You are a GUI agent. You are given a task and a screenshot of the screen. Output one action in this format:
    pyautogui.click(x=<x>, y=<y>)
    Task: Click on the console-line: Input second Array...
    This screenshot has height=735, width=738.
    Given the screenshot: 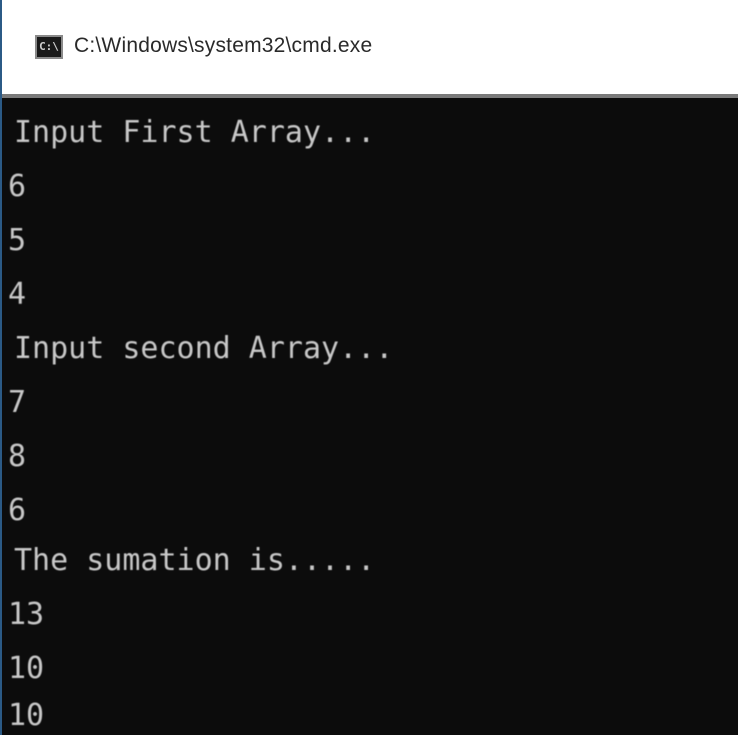 What is the action you would take?
    pyautogui.click(x=204, y=348)
    